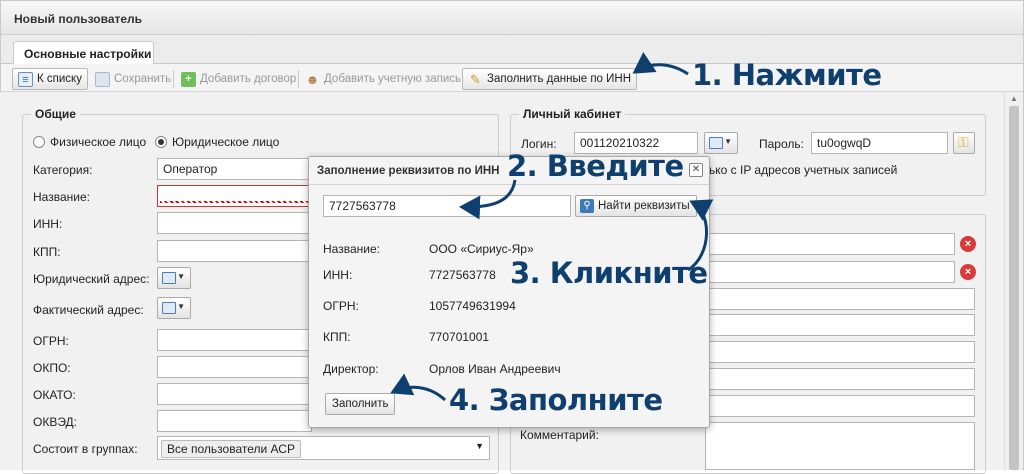 Image resolution: width=1024 pixels, height=474 pixels. I want to click on okato-field, so click(234, 394).